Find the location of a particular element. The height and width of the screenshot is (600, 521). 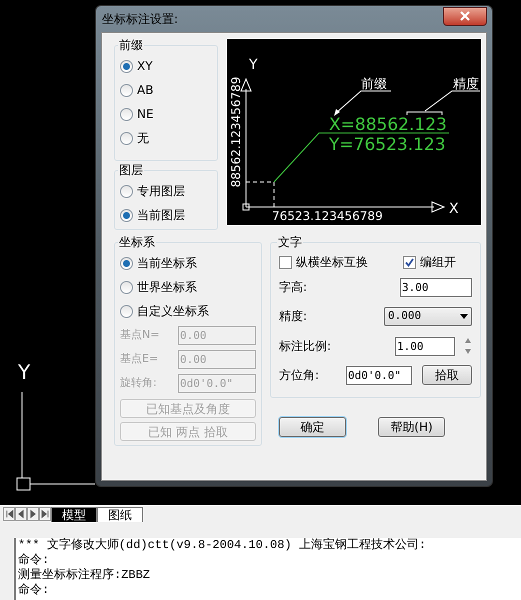

radio-label: 自定义坐标系 is located at coordinates (173, 311).